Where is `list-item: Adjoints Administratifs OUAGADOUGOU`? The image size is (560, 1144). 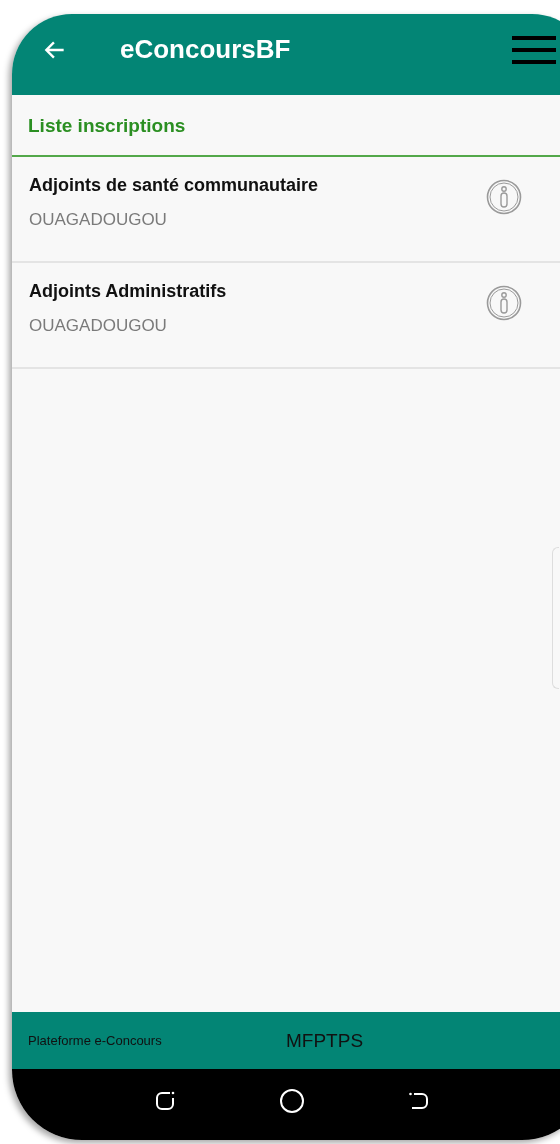
list-item: Adjoints Administratifs OUAGADOUGOU is located at coordinates (286, 316).